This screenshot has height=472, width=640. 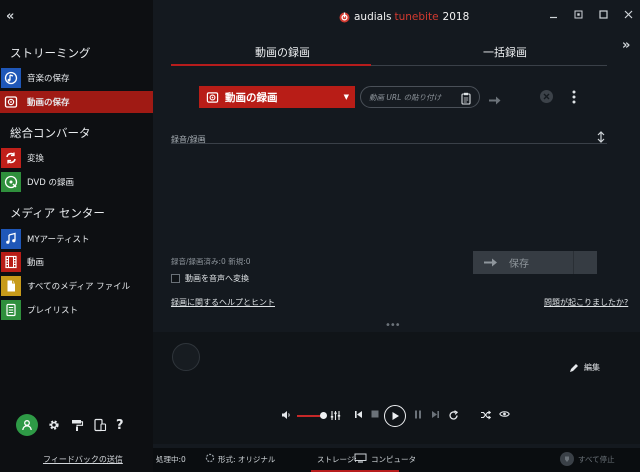 I want to click on maximize-icon, so click(x=603, y=16).